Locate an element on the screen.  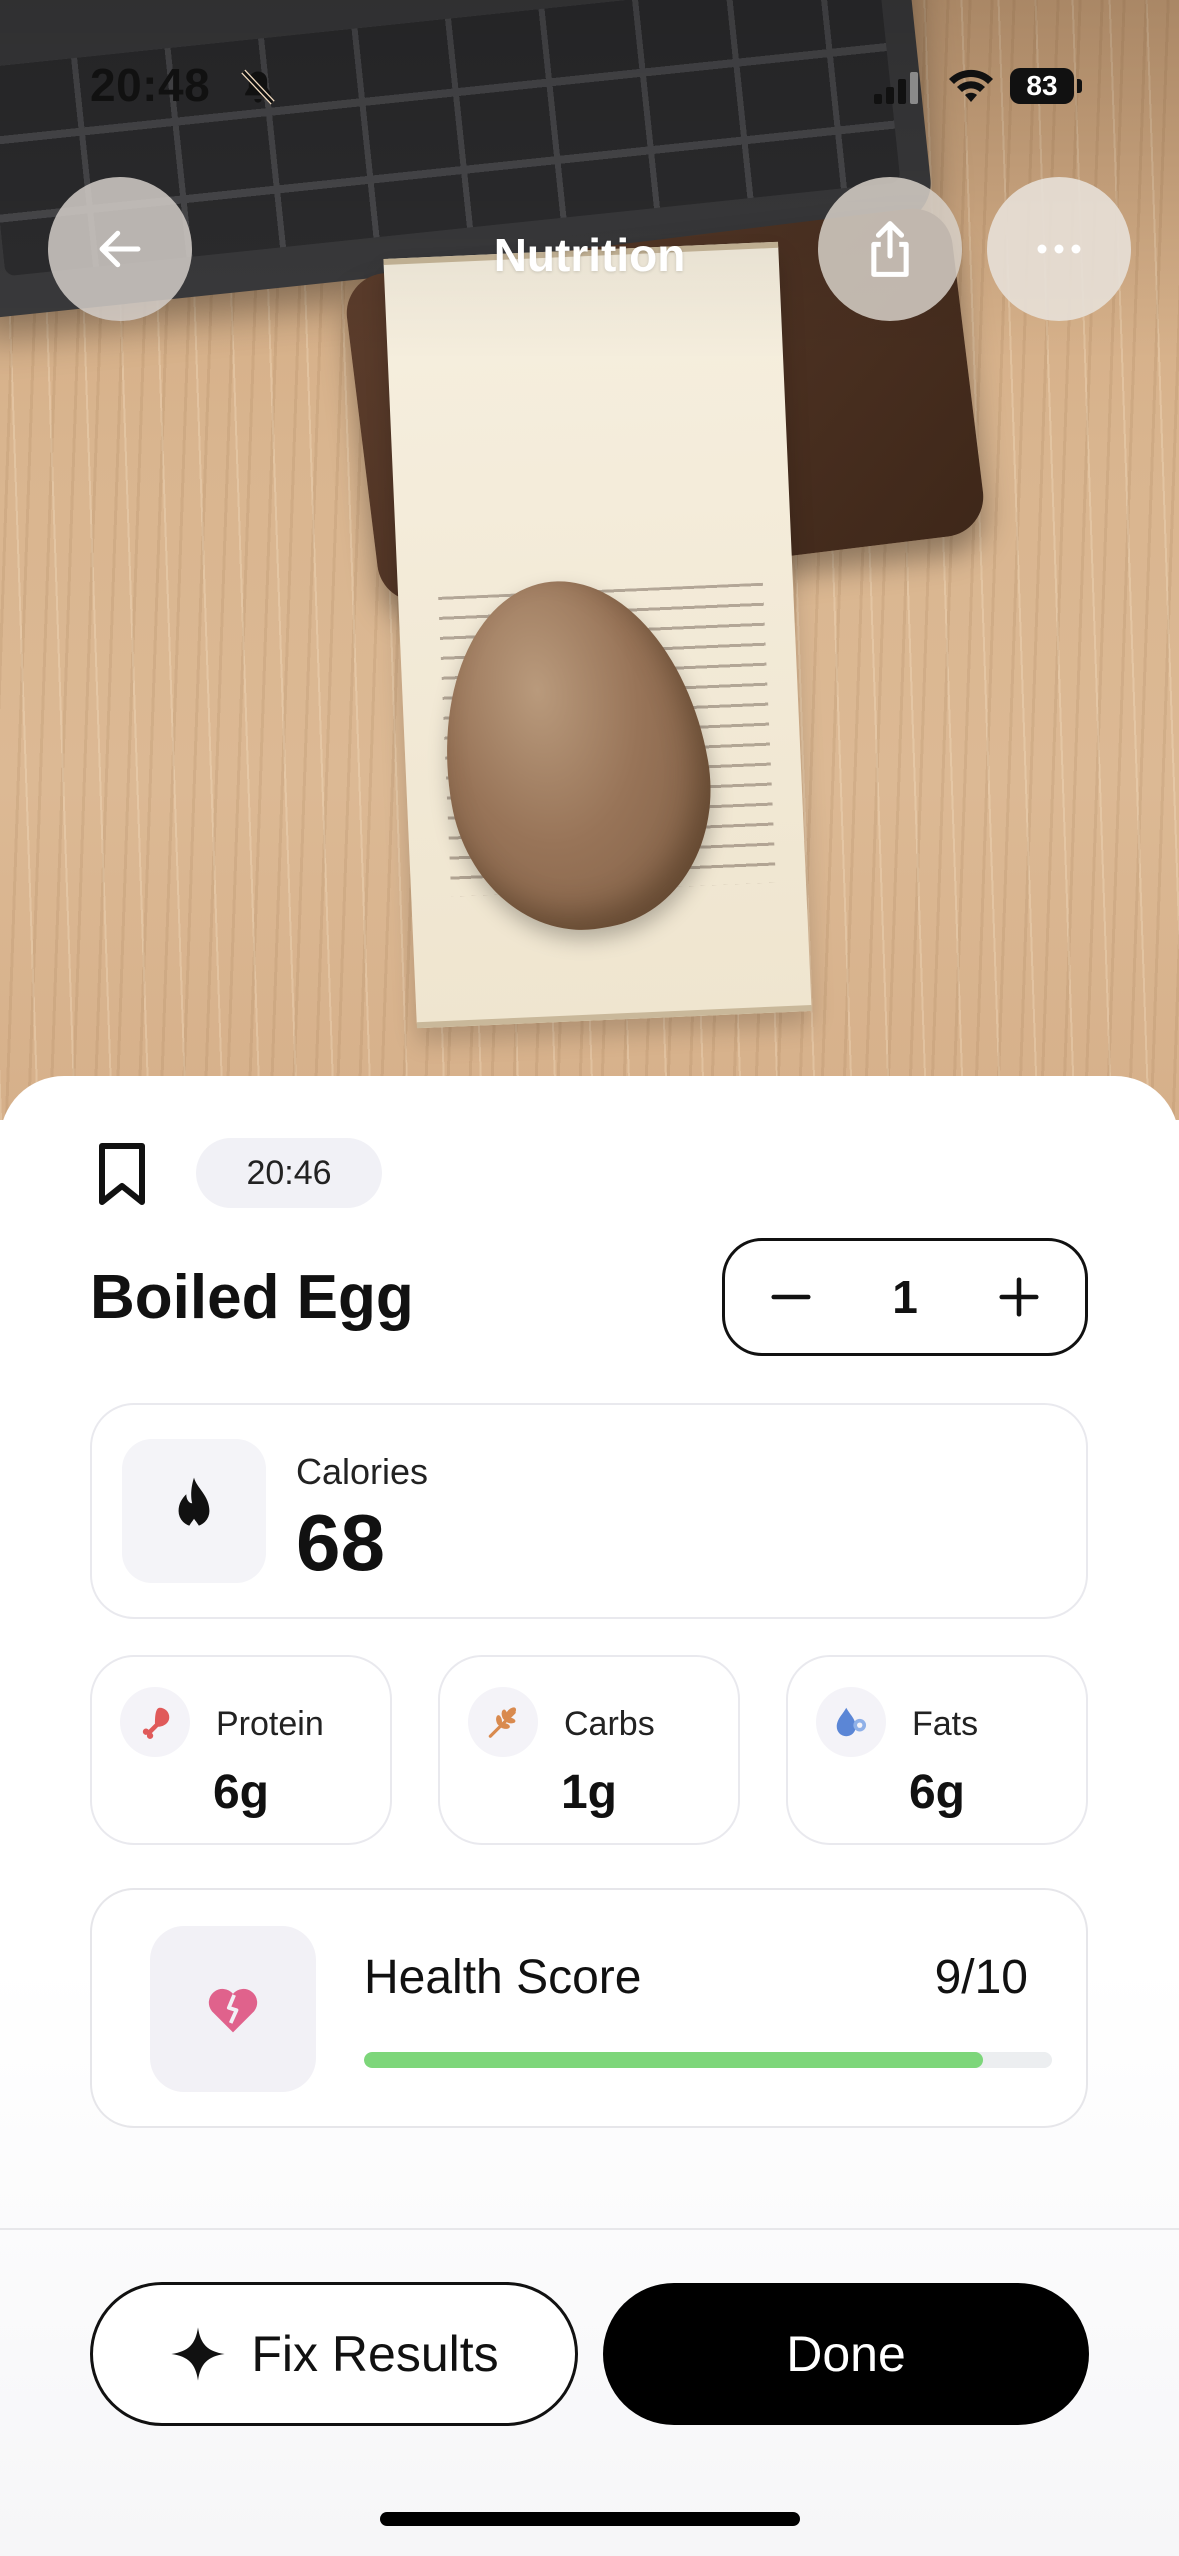
battery-icon: 83 is located at coordinates (1042, 86).